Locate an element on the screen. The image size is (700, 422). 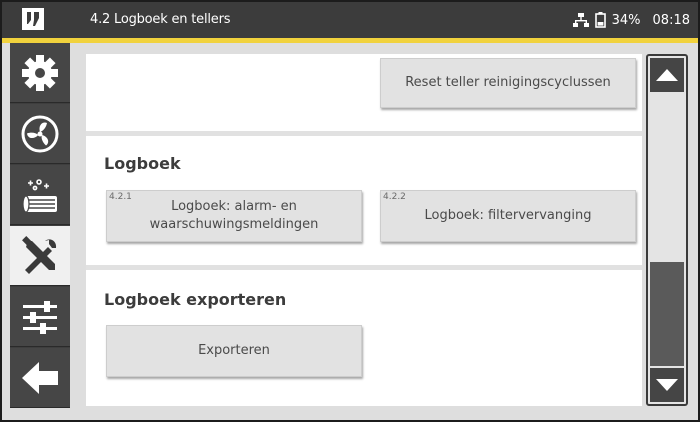
top-bar: 4.2 Logboek en tellers 34% 08:18 is located at coordinates (350, 20).